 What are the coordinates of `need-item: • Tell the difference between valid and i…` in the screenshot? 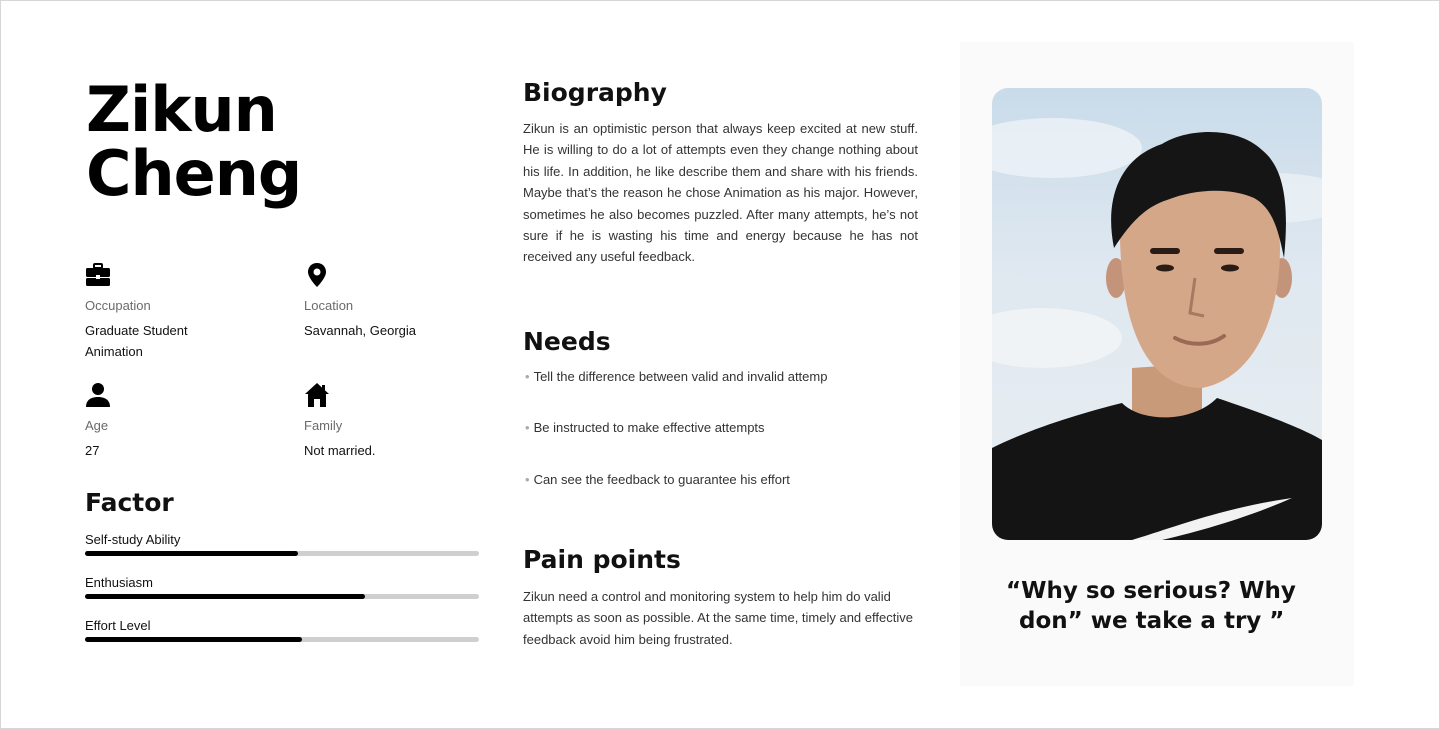 It's located at (676, 376).